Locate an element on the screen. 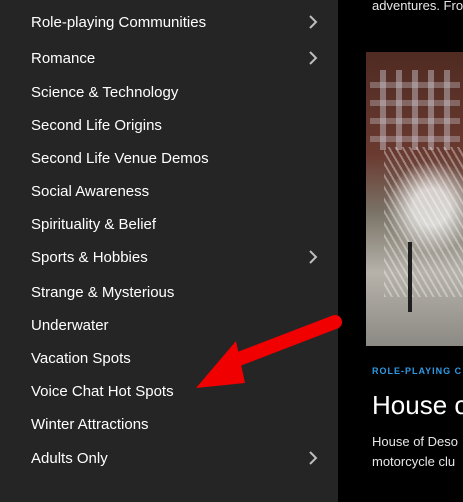 This screenshot has height=502, width=463. sidebar-item-label: Underwater is located at coordinates (70, 325).